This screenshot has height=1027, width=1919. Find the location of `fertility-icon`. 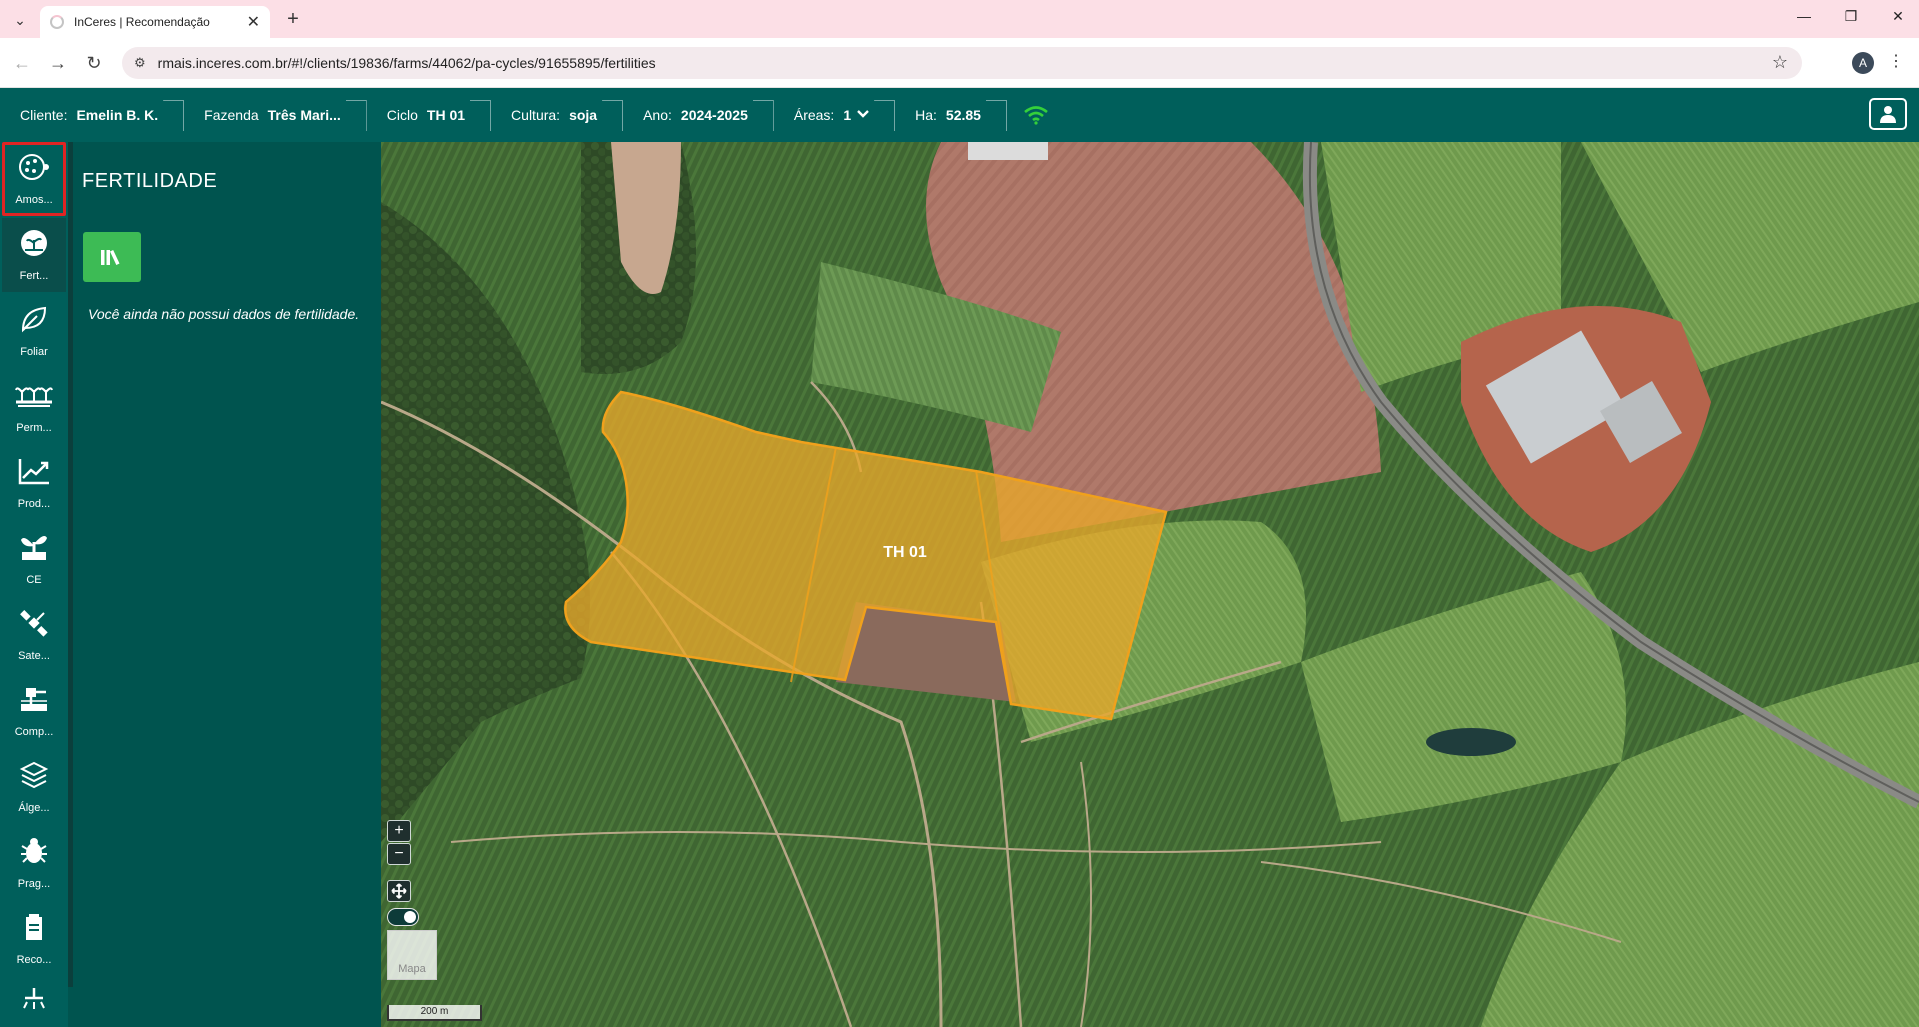

fertility-icon is located at coordinates (34, 246).